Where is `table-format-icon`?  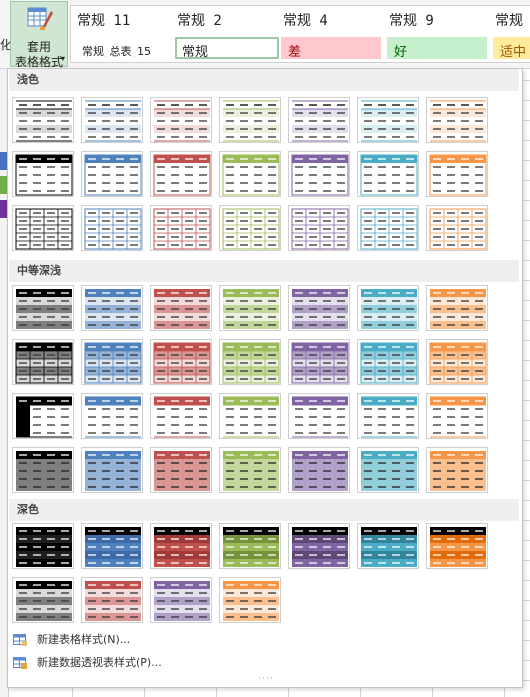
table-format-icon is located at coordinates (40, 18).